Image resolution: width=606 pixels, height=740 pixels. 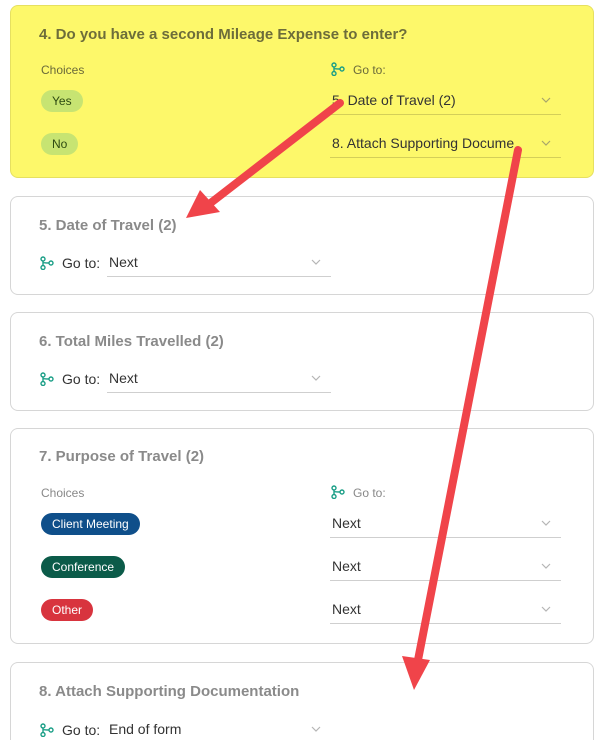 I want to click on choice-other: Other, so click(x=67, y=610).